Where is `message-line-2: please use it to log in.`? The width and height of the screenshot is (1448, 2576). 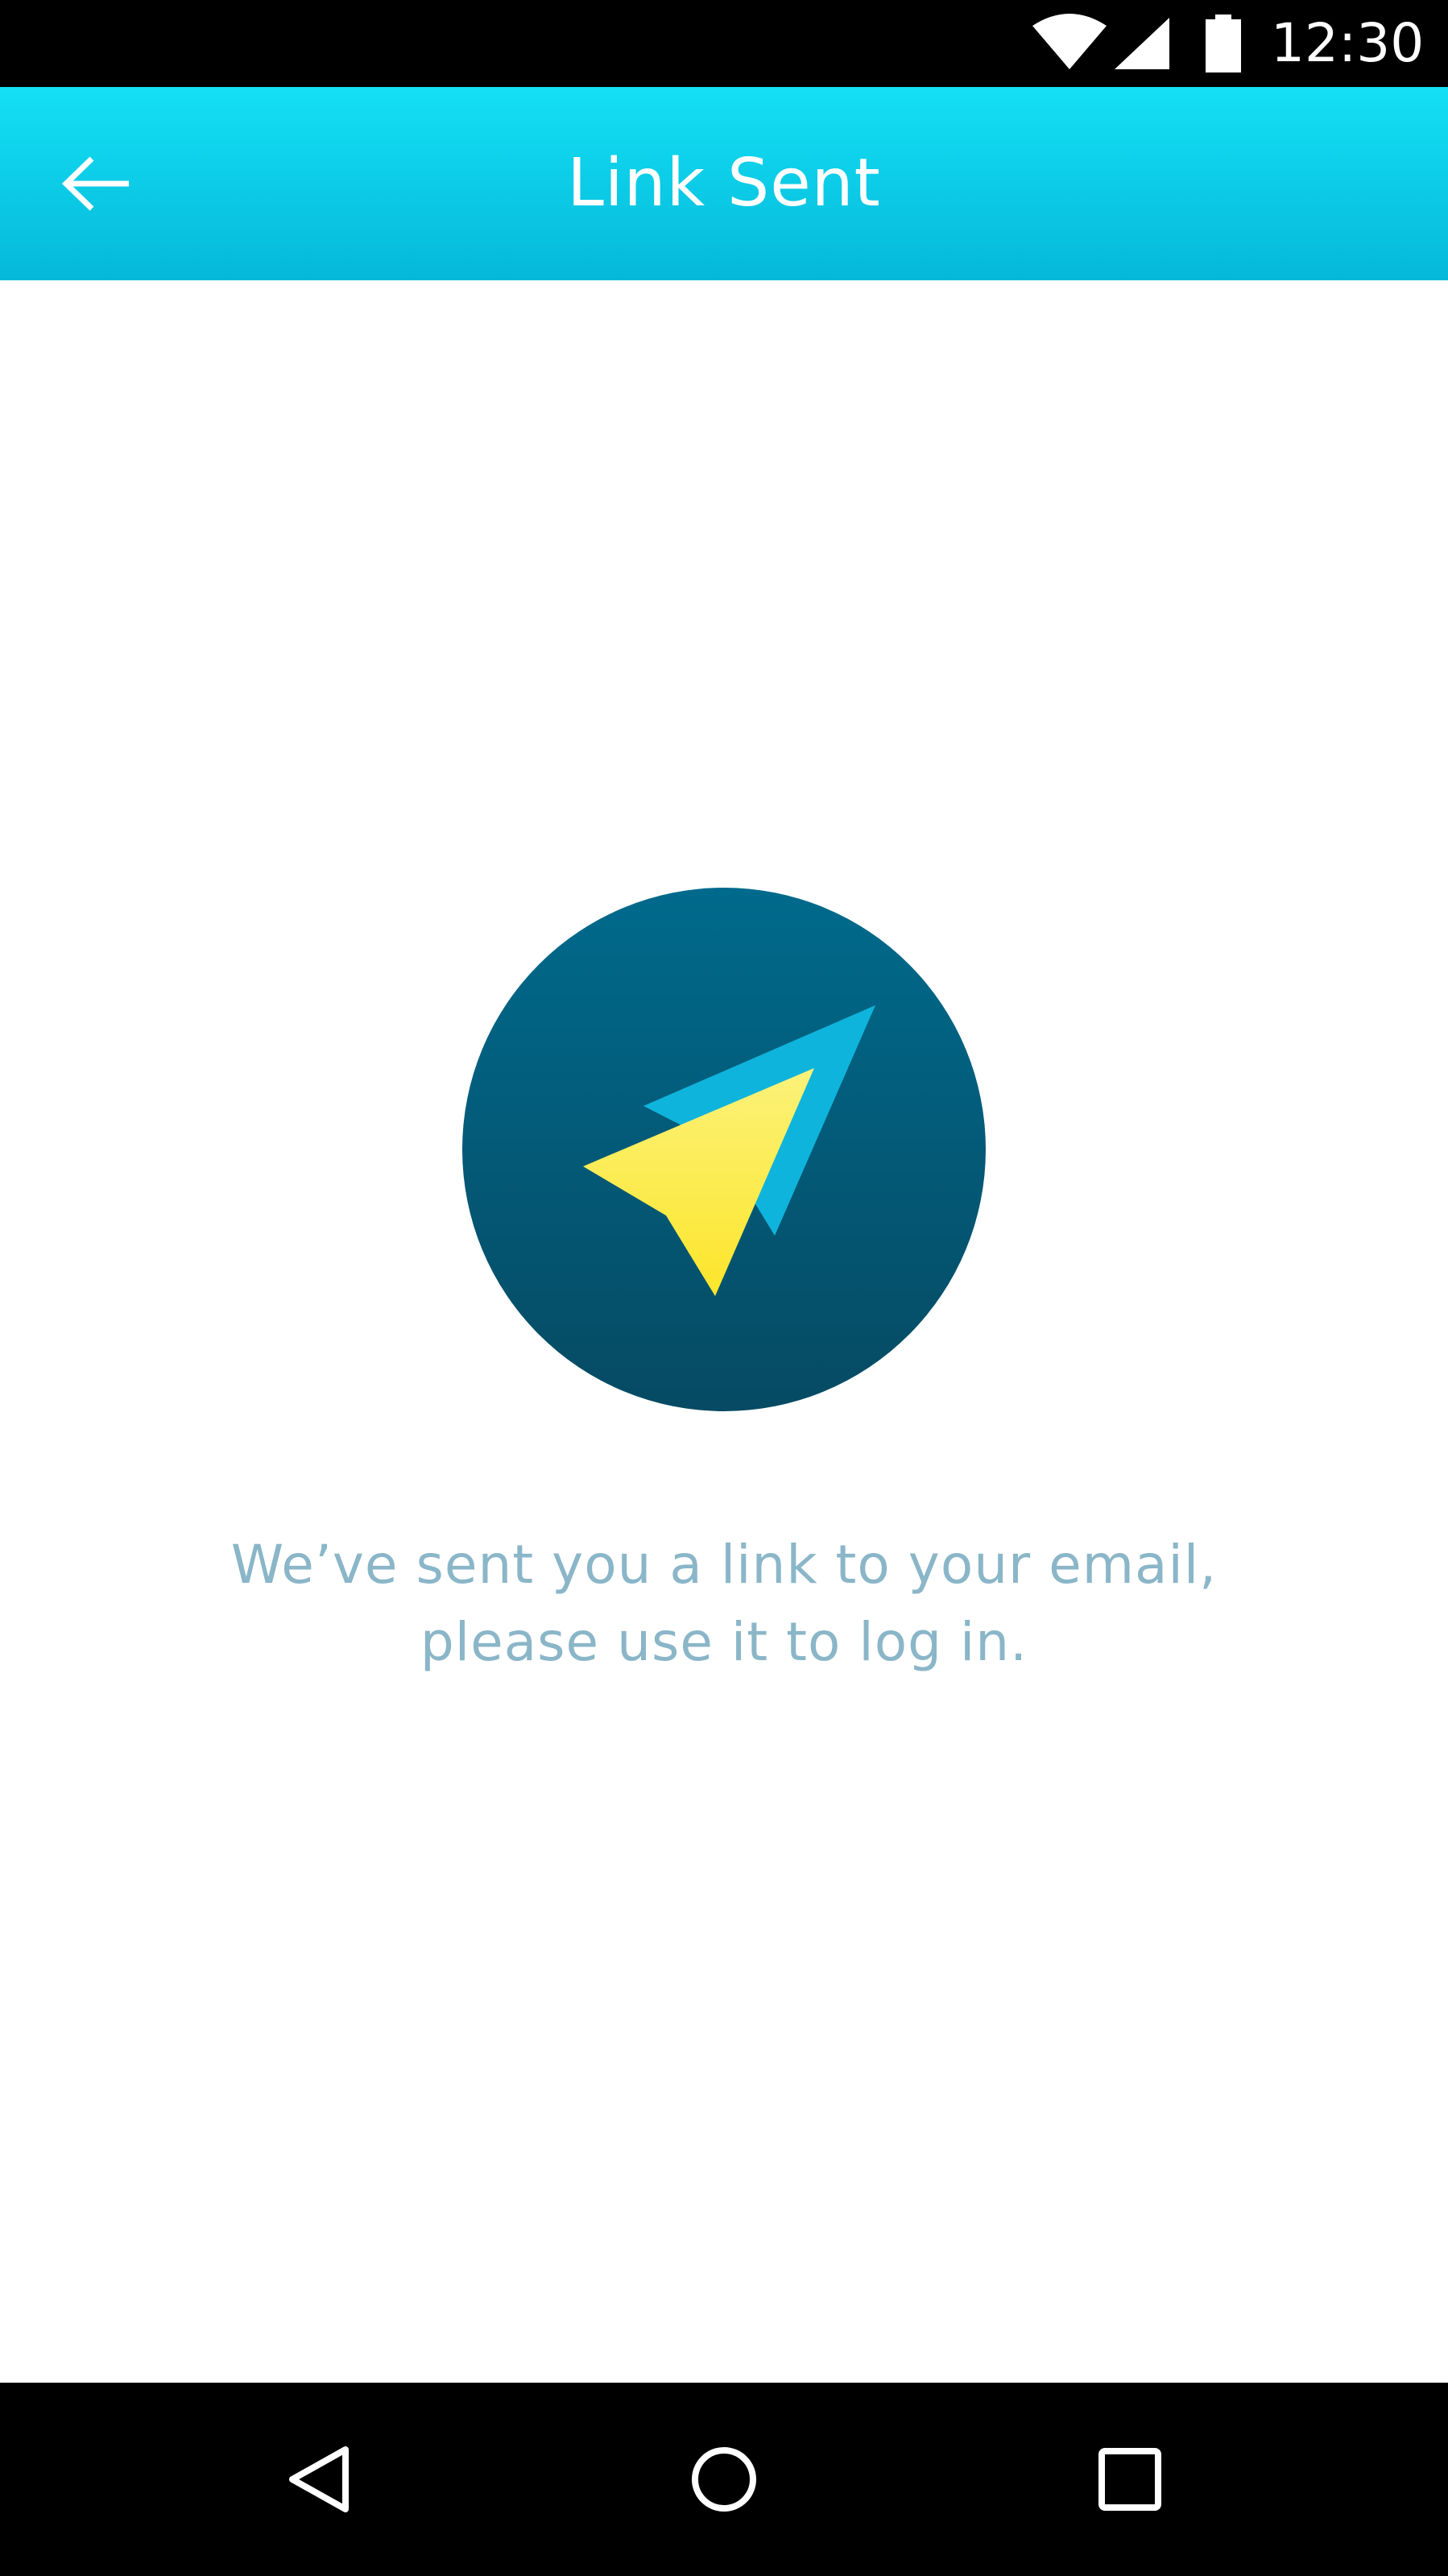
message-line-2: please use it to log in. is located at coordinates (724, 1642).